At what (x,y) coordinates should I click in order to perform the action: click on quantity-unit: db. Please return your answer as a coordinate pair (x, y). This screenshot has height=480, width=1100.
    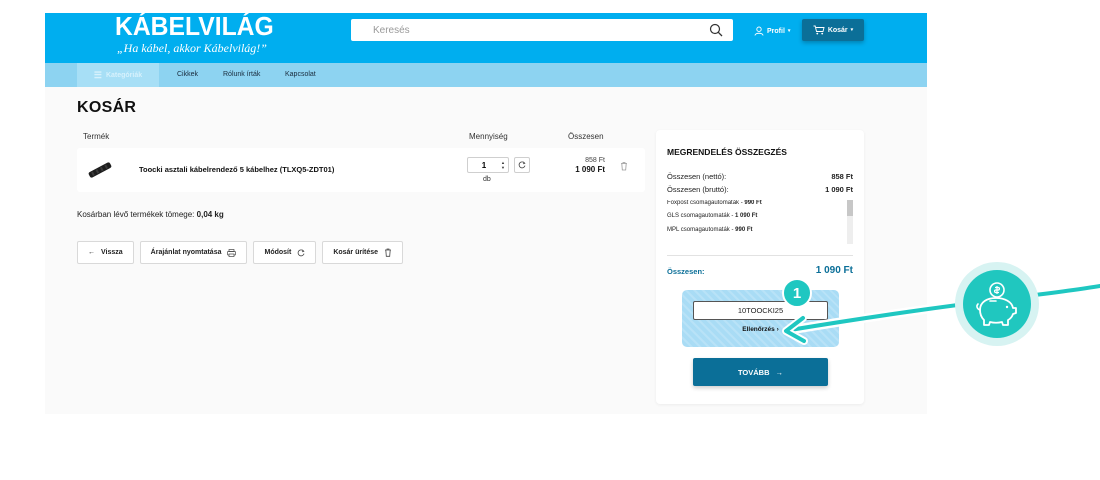
    Looking at the image, I should click on (487, 179).